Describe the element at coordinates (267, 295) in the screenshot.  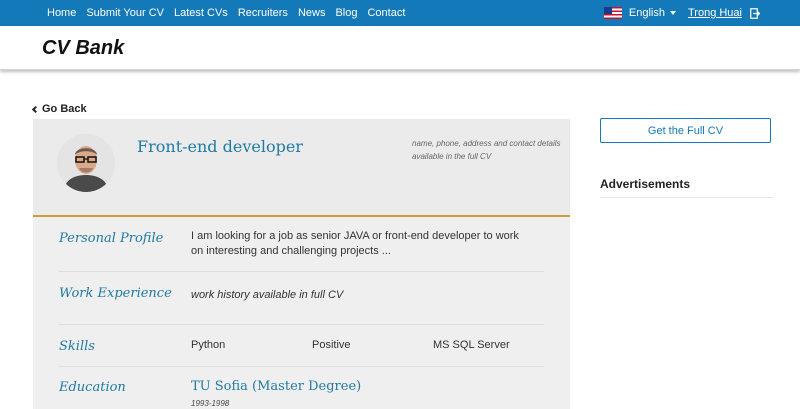
I see `work-experience-note: work history available in full CV` at that location.